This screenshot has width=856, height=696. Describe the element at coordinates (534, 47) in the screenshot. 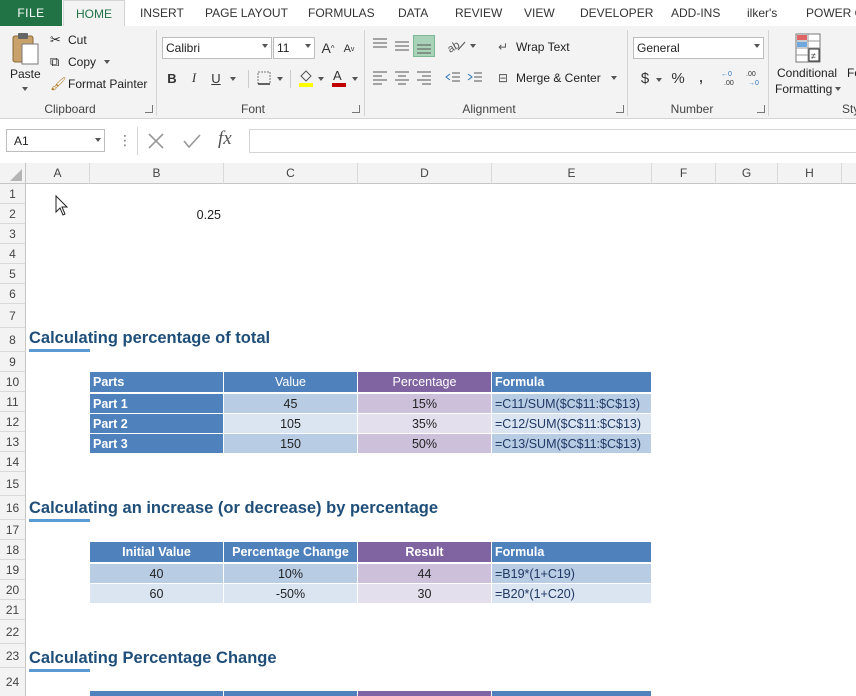

I see `wrap-text-button: ↵ Wrap Text` at that location.